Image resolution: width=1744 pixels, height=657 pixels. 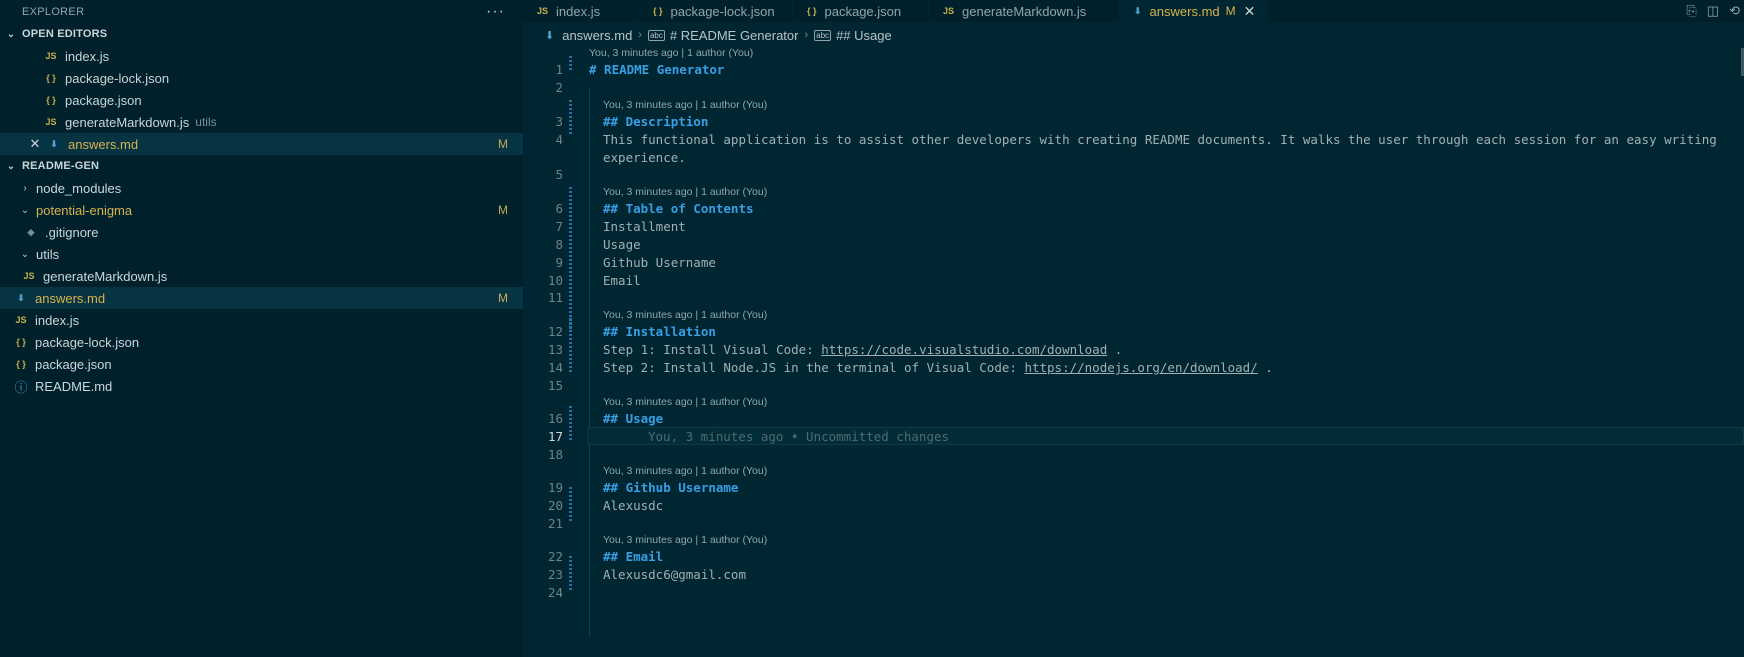 What do you see at coordinates (1250, 11) in the screenshot?
I see `close-tab-icon: ✕` at bounding box center [1250, 11].